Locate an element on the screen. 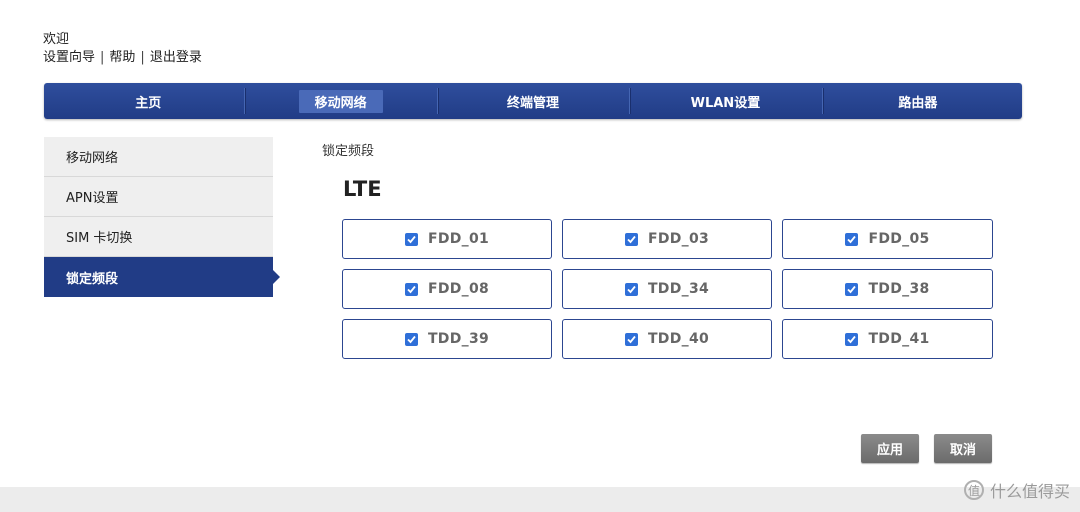 This screenshot has width=1080, height=512. header-links: 设置向导 | 帮助 | 退出登录 is located at coordinates (122, 58).